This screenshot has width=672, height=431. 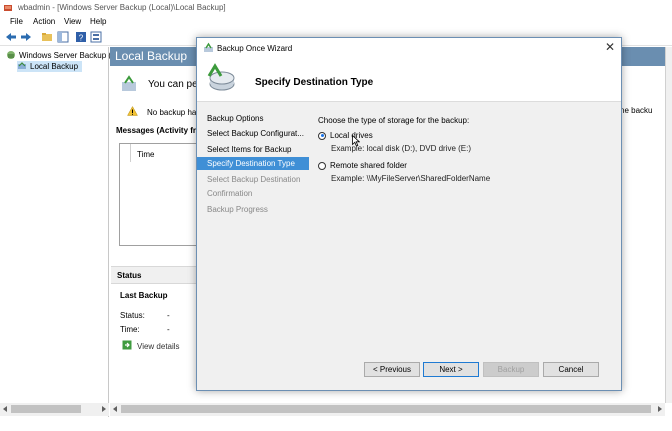 What do you see at coordinates (127, 346) in the screenshot?
I see `view-details-icon` at bounding box center [127, 346].